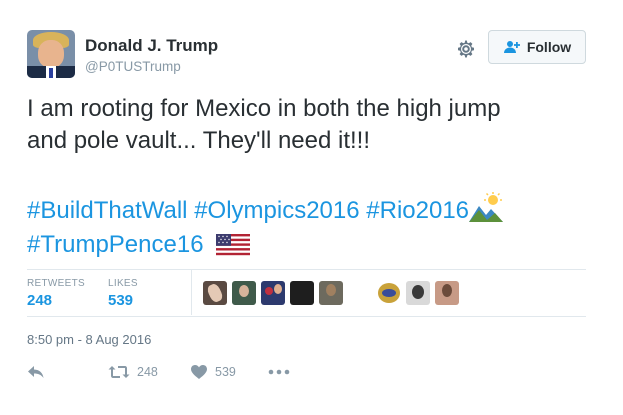 This screenshot has width=623, height=415. What do you see at coordinates (549, 47) in the screenshot?
I see `follow-label: Follow` at bounding box center [549, 47].